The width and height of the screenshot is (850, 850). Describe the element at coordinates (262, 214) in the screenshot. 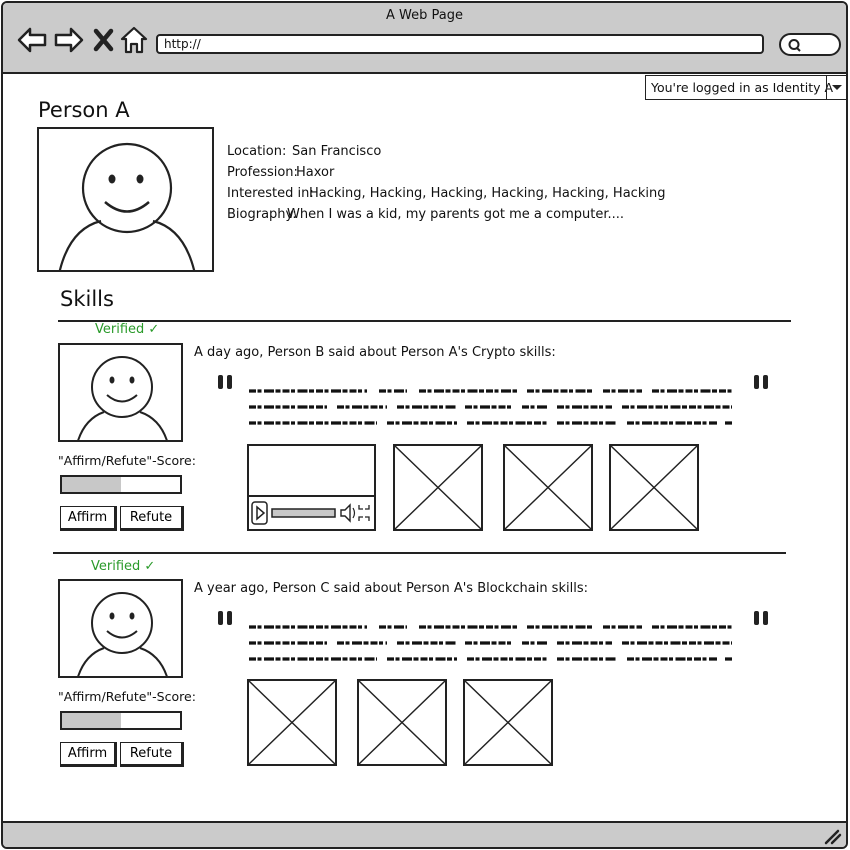

I see `biography-label: Biography:` at that location.